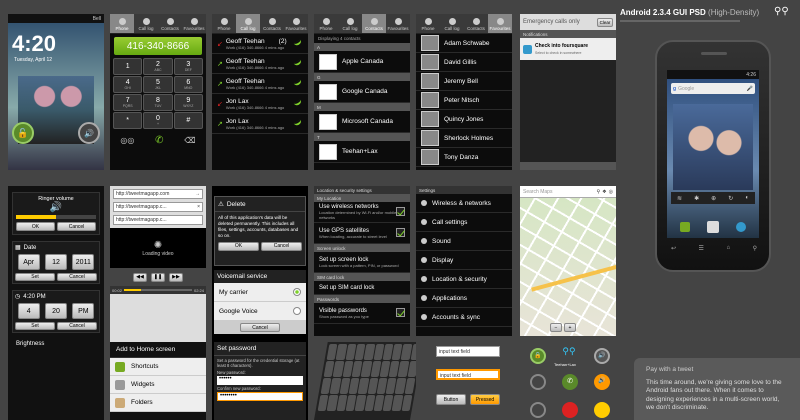  I want to click on zoom-in-button: +, so click(570, 327).